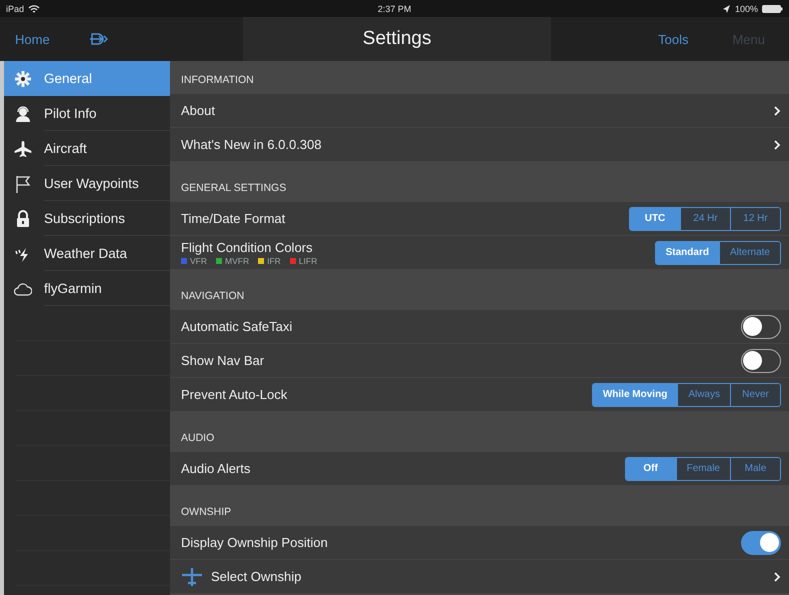 Image resolution: width=789 pixels, height=595 pixels. I want to click on setting-label: Display Ownship Position, so click(255, 542).